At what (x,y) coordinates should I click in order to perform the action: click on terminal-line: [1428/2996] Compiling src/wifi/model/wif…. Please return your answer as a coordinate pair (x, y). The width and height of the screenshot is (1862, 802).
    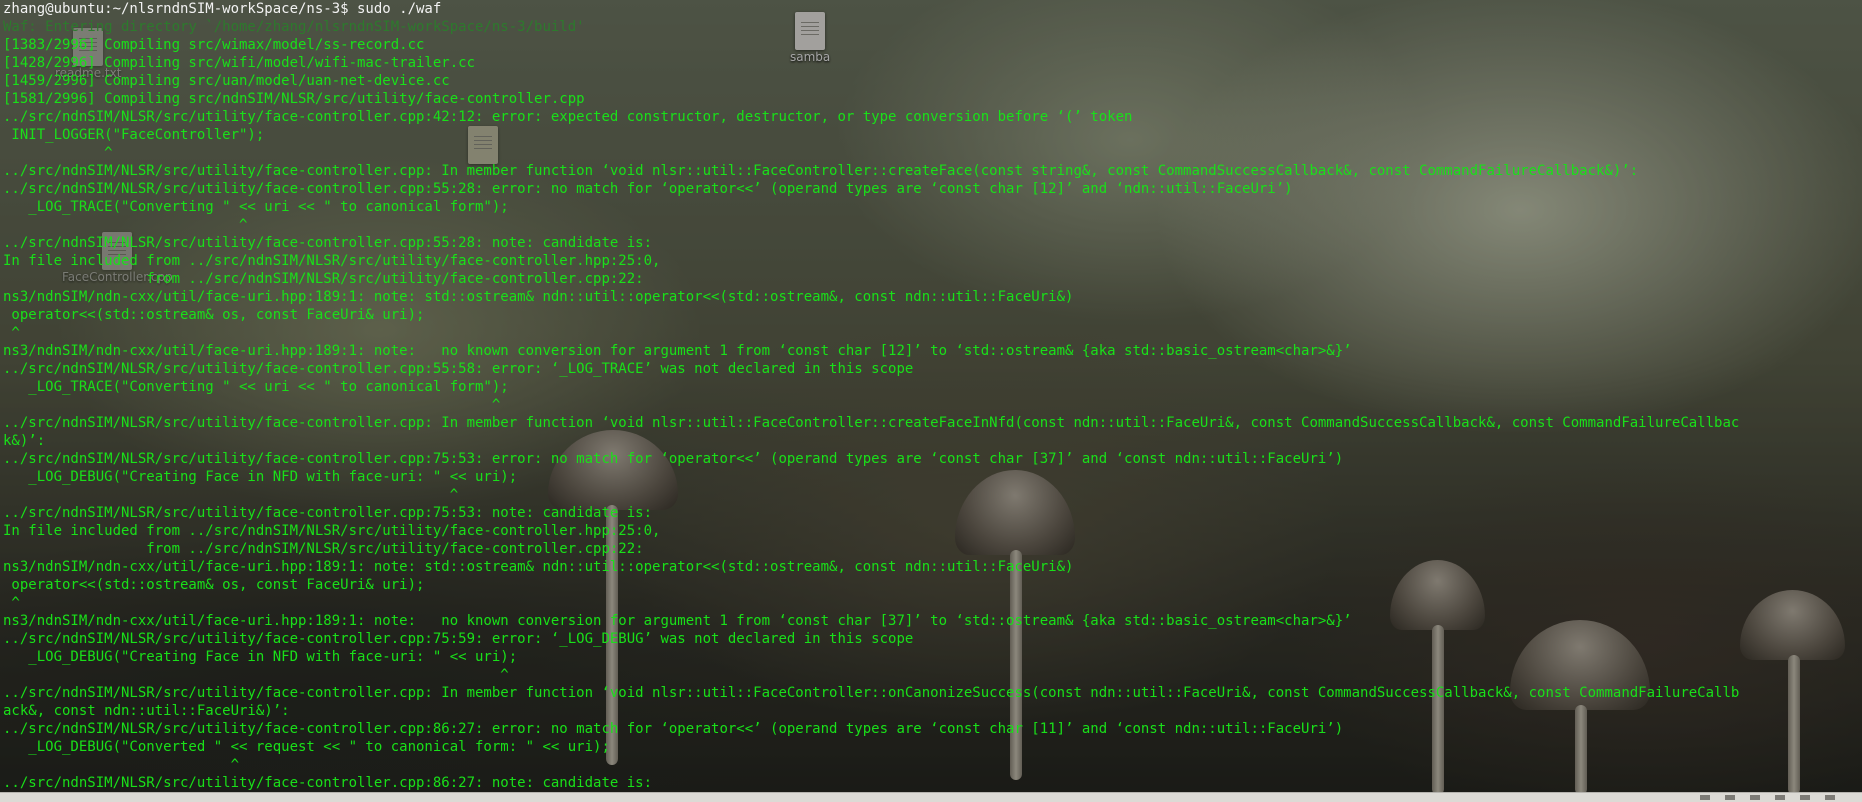
    Looking at the image, I should click on (239, 63).